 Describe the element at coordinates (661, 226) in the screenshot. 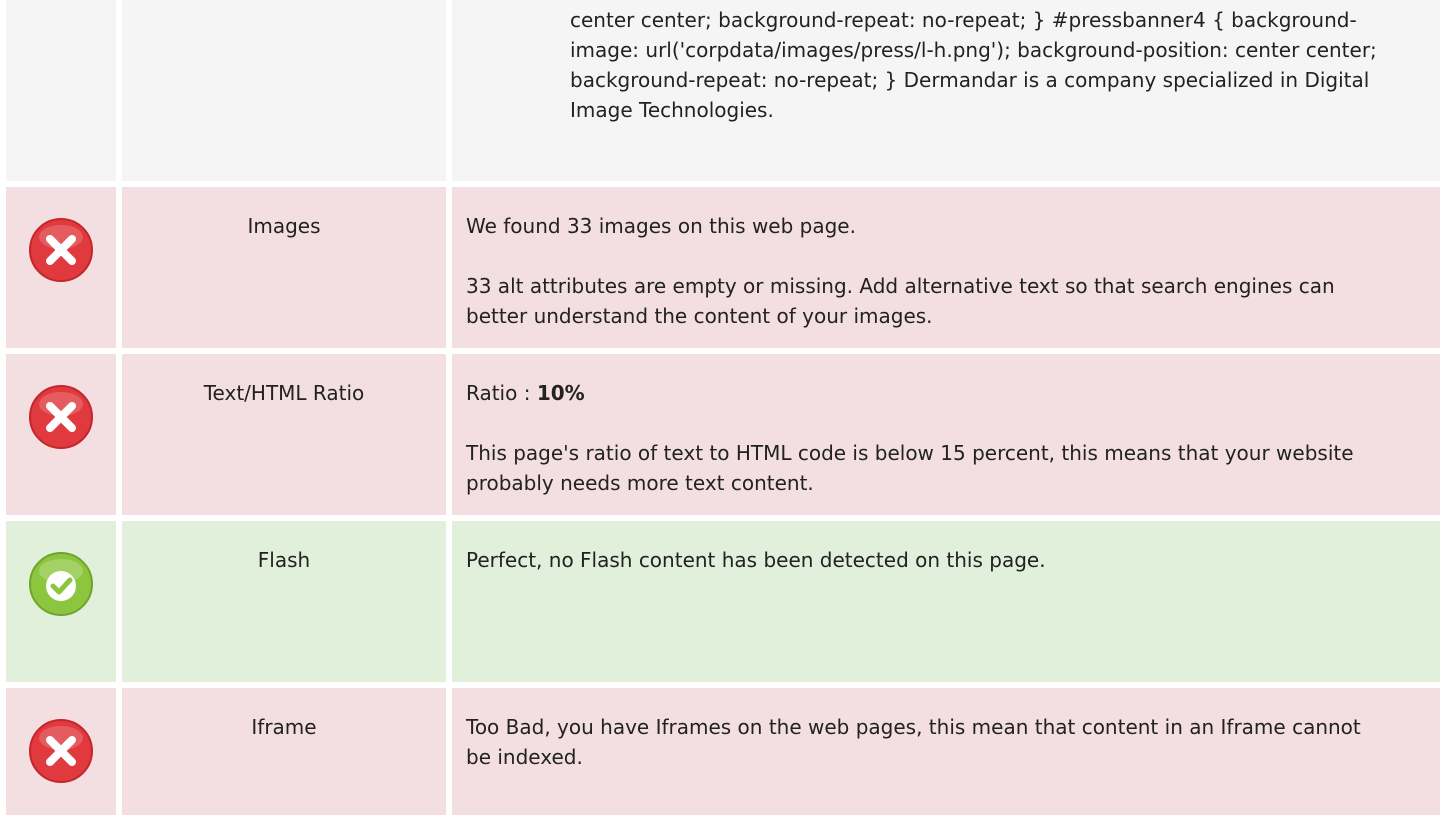

I see `images-found-text: We found 33 images on this web page.` at that location.